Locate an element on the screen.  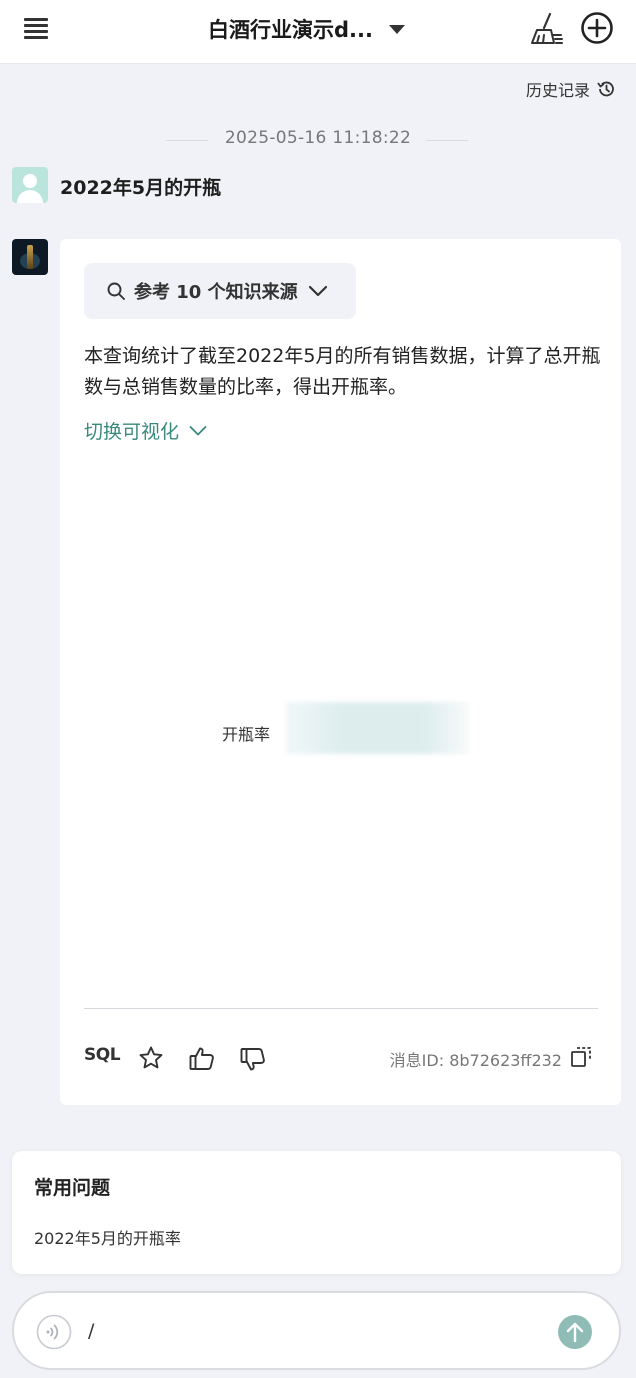
thumbs-up-icon is located at coordinates (202, 1058).